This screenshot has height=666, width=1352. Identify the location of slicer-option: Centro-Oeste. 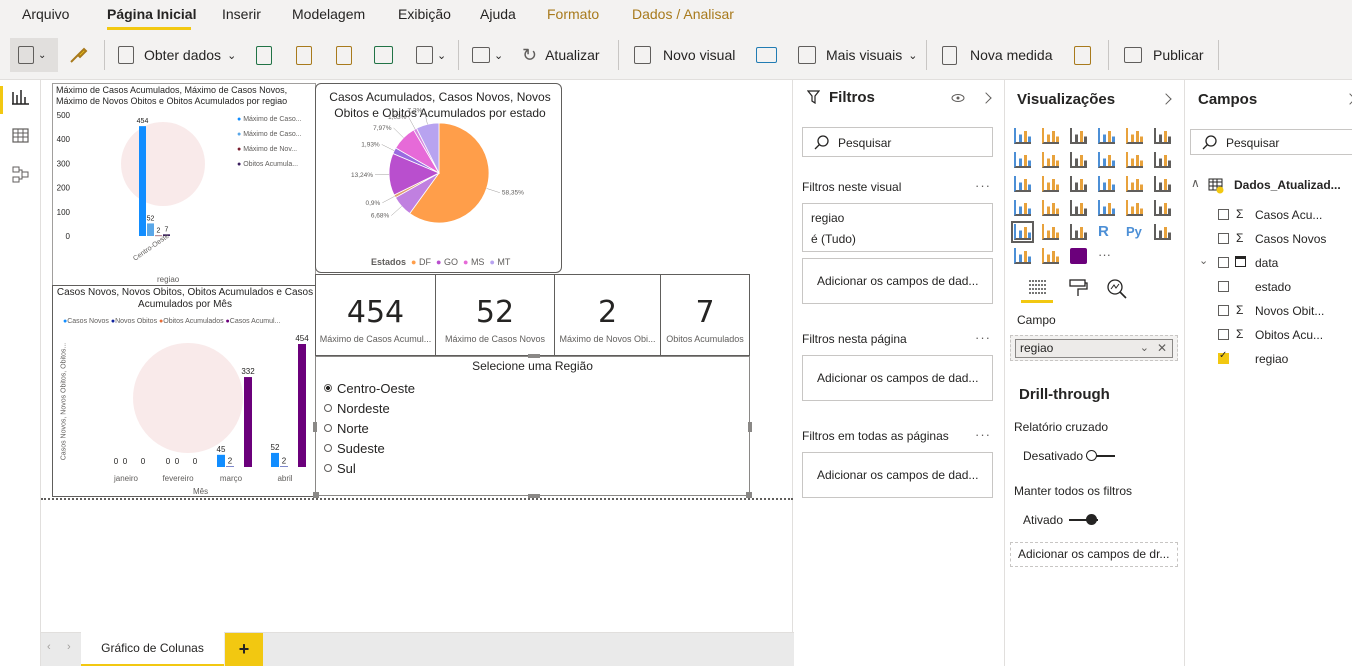
(369, 389).